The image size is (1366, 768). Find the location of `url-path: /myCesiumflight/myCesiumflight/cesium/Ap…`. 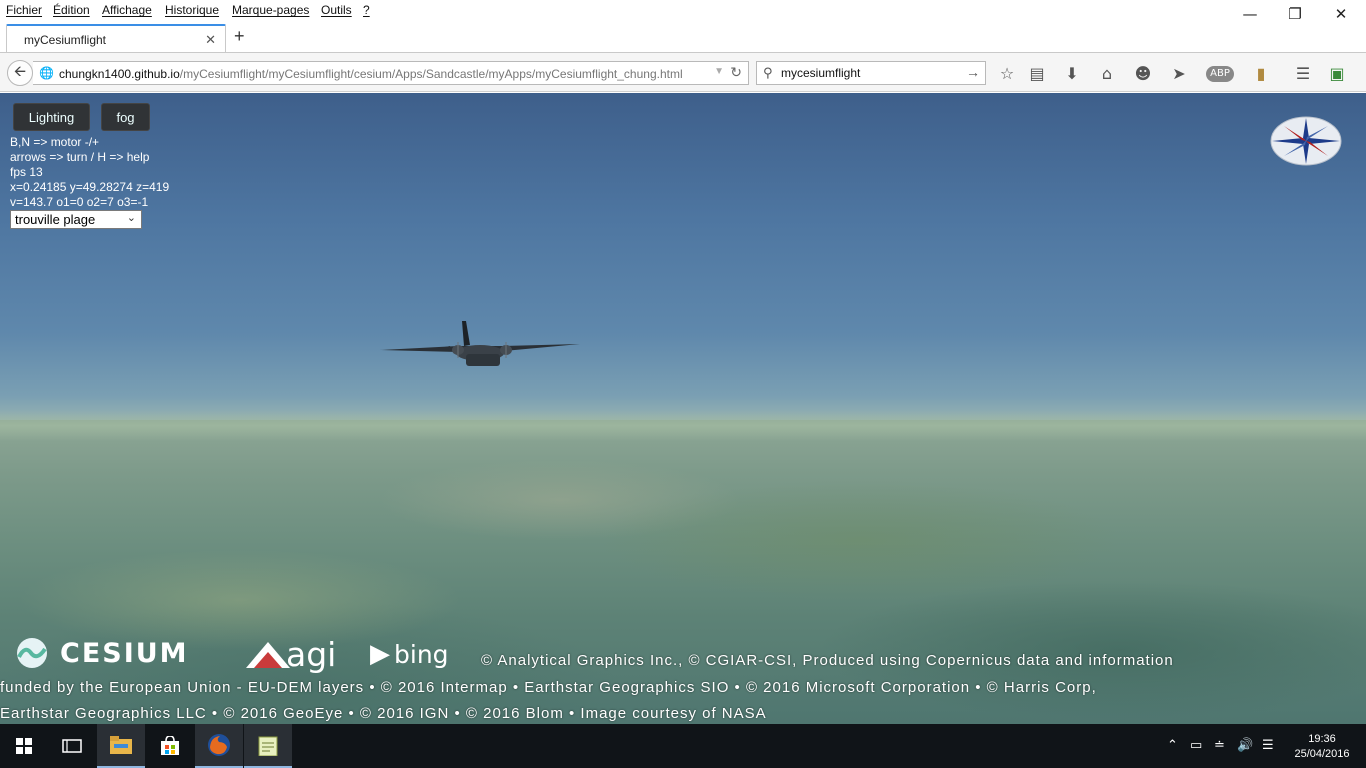

url-path: /myCesiumflight/myCesiumflight/cesium/Ap… is located at coordinates (431, 74).